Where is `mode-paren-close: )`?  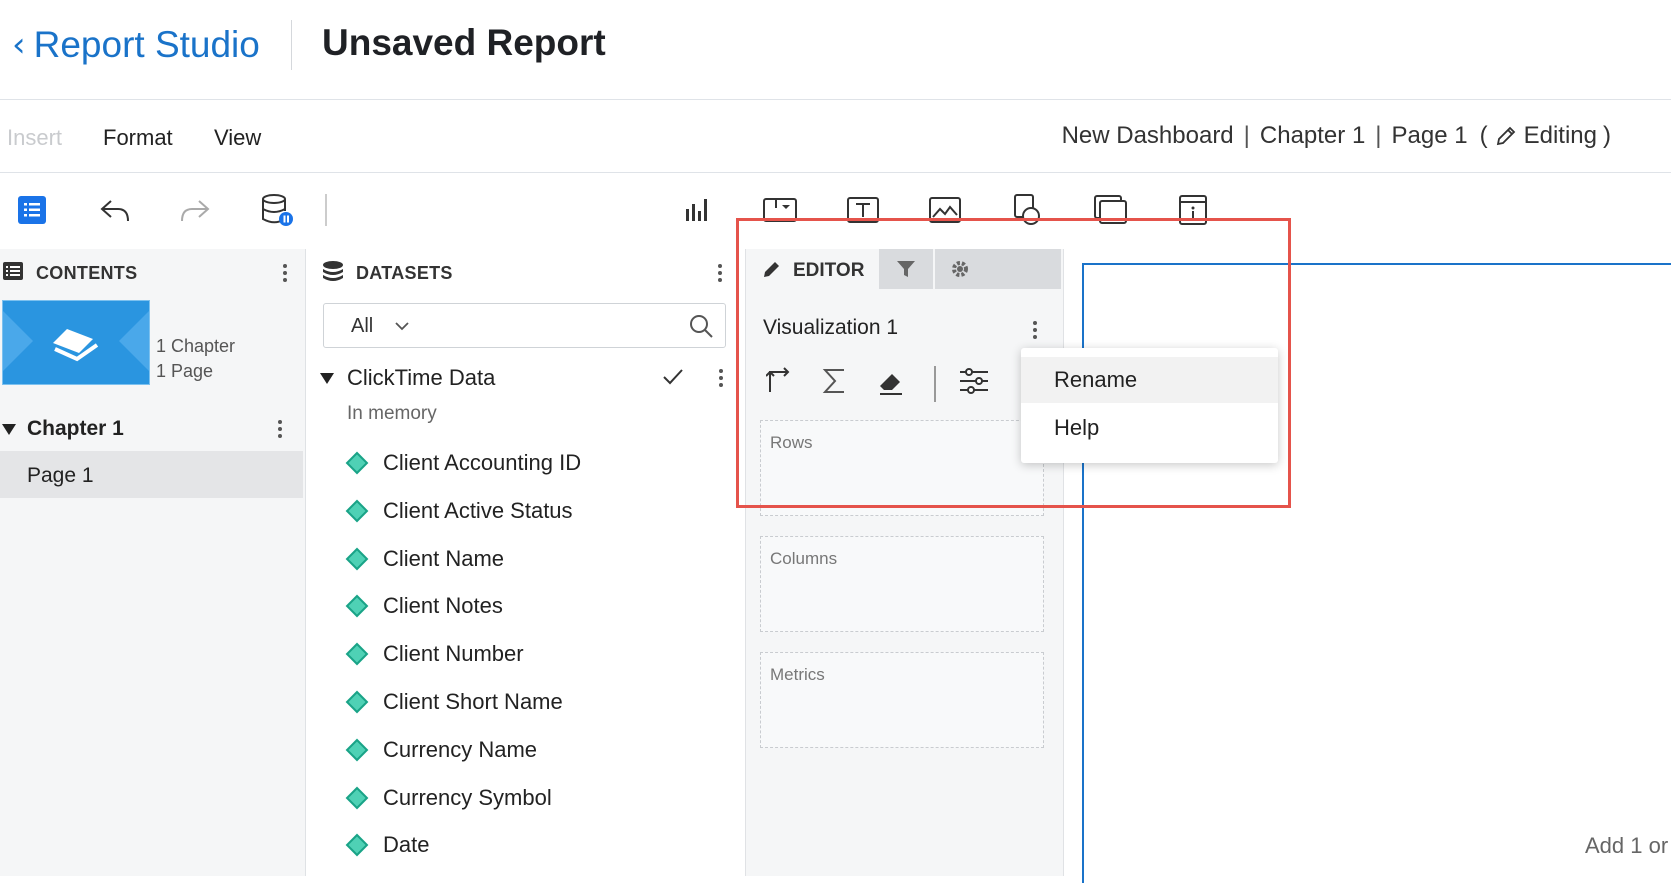
mode-paren-close: ) is located at coordinates (1607, 135).